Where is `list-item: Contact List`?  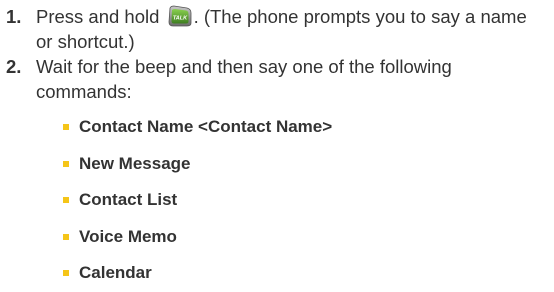 list-item: Contact List is located at coordinates (197, 200).